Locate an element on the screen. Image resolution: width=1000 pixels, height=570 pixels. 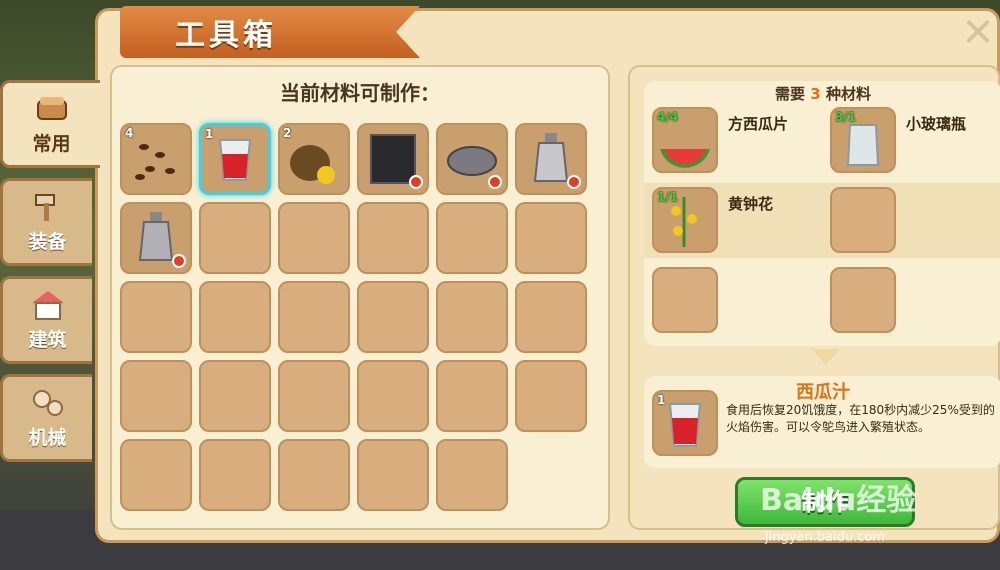
material-count: 1/1 is located at coordinates (668, 197).